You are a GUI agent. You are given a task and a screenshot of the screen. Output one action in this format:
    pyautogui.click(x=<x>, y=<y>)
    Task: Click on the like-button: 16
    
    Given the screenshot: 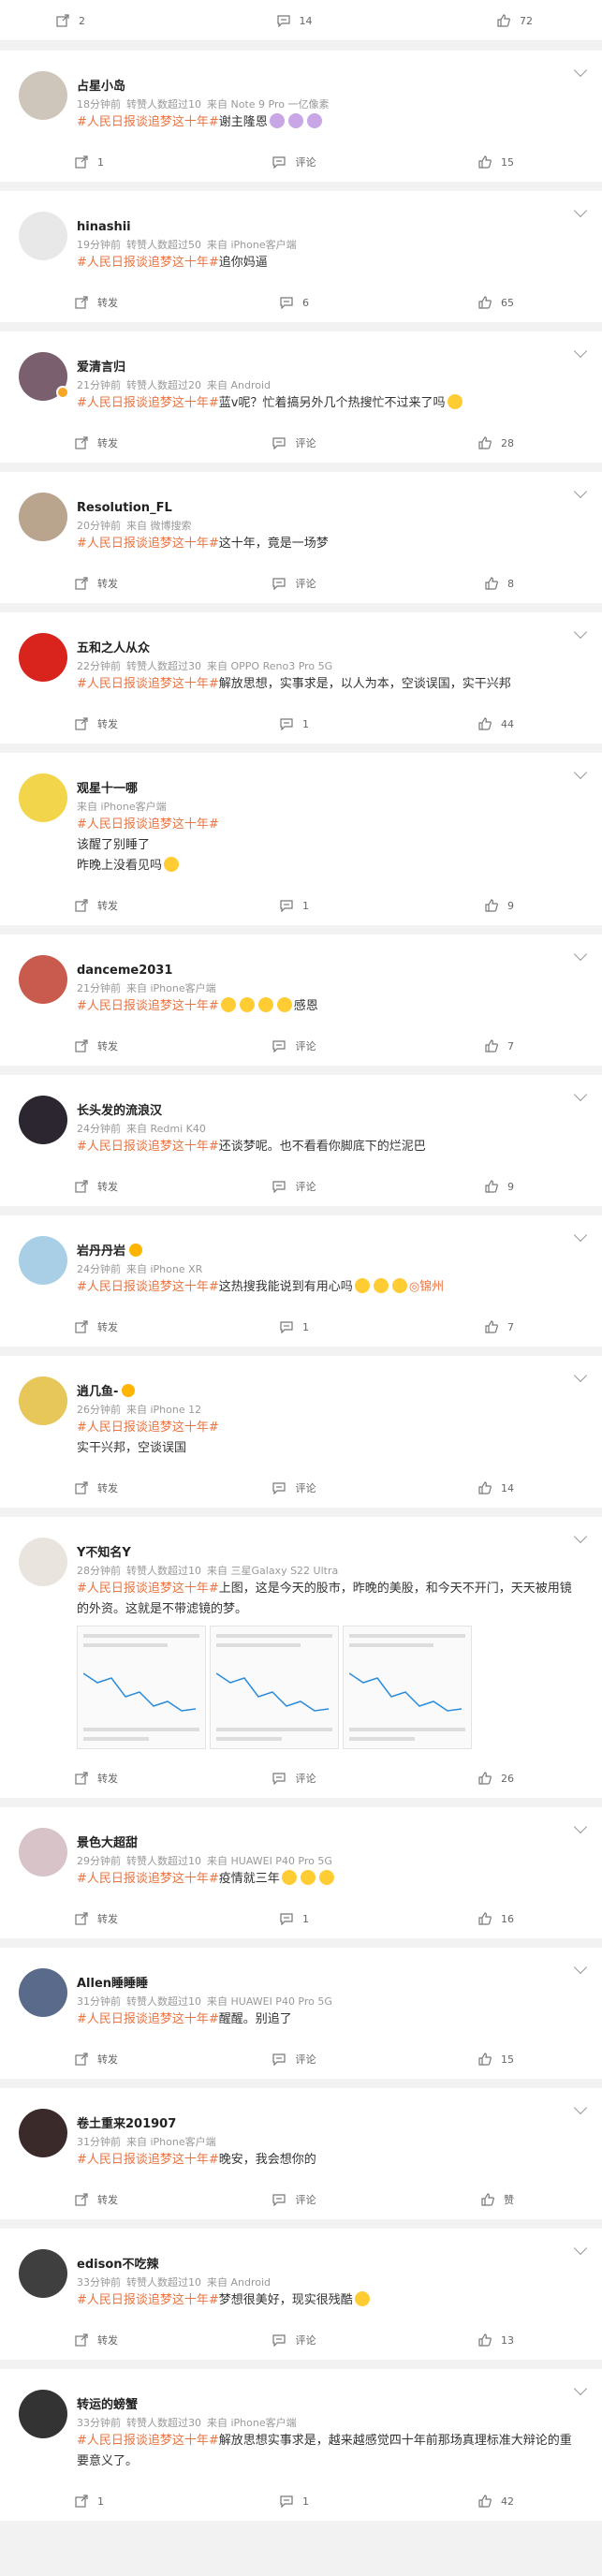 What is the action you would take?
    pyautogui.click(x=475, y=1918)
    